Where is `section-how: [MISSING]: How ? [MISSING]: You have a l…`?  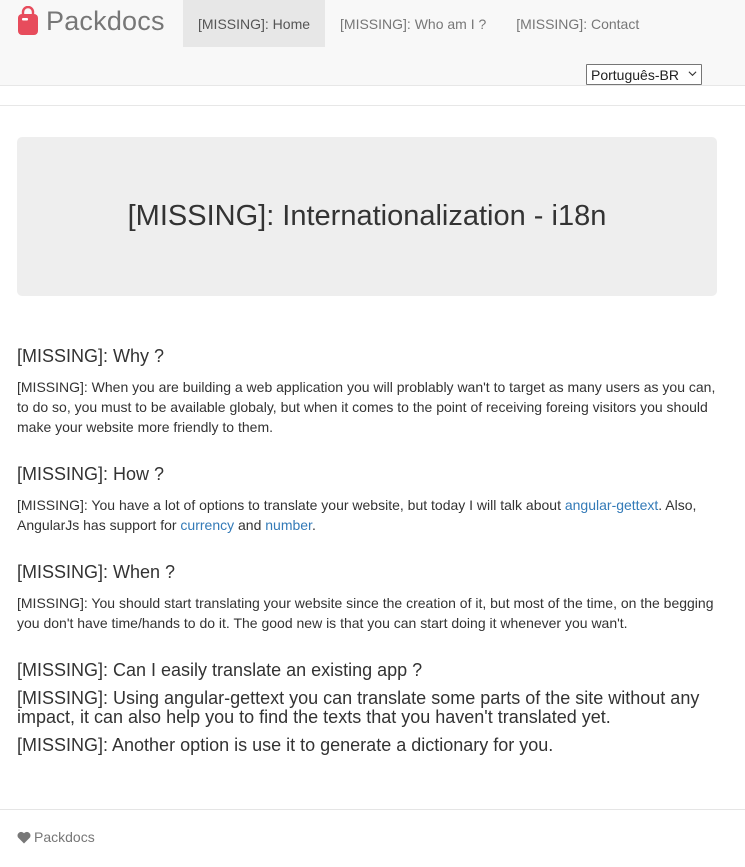
section-how: [MISSING]: How ? [MISSING]: You have a l… is located at coordinates (367, 499).